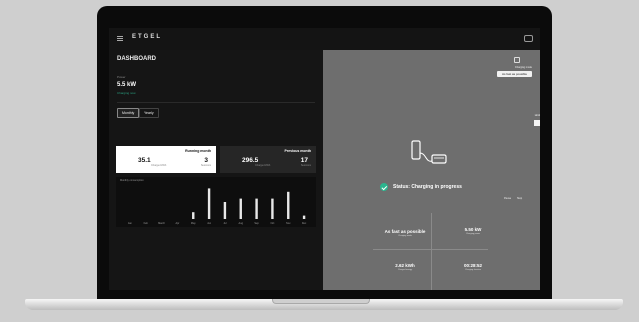  I want to click on pause-link: Pause, so click(507, 198).